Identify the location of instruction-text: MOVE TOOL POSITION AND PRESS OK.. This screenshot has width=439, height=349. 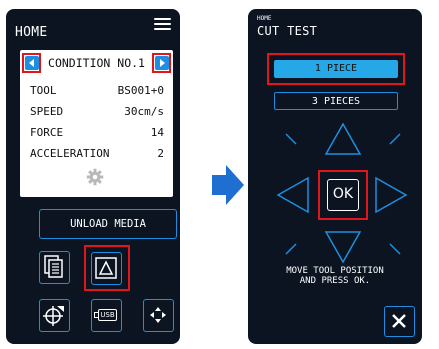
(335, 276).